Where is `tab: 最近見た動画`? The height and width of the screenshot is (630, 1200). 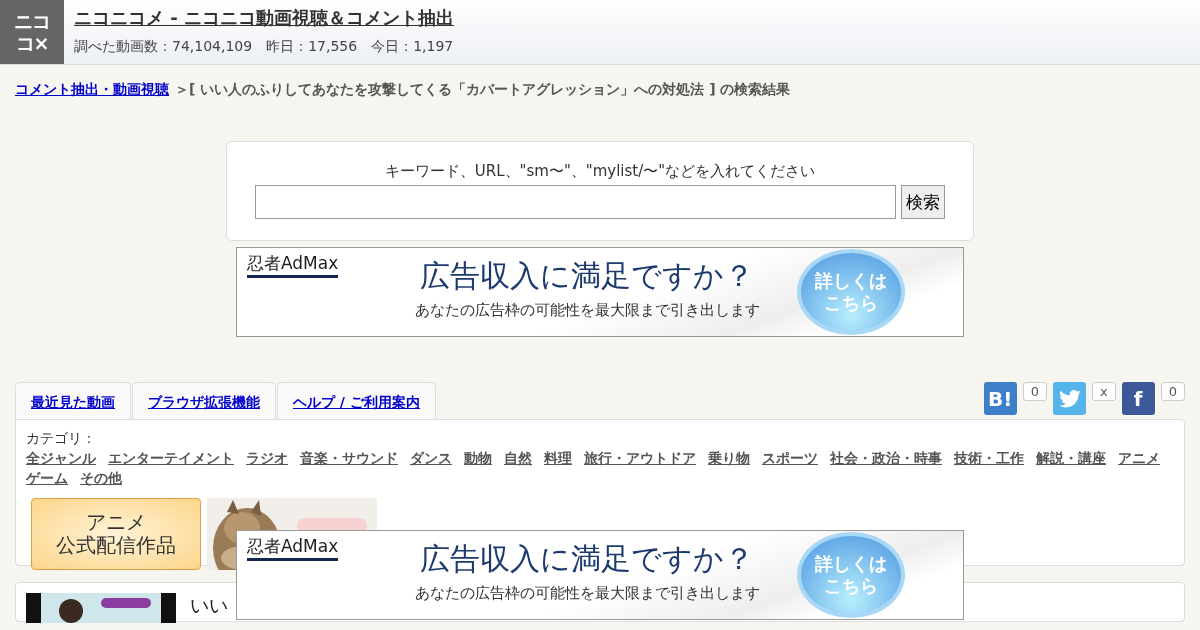
tab: 最近見た動画 is located at coordinates (73, 400).